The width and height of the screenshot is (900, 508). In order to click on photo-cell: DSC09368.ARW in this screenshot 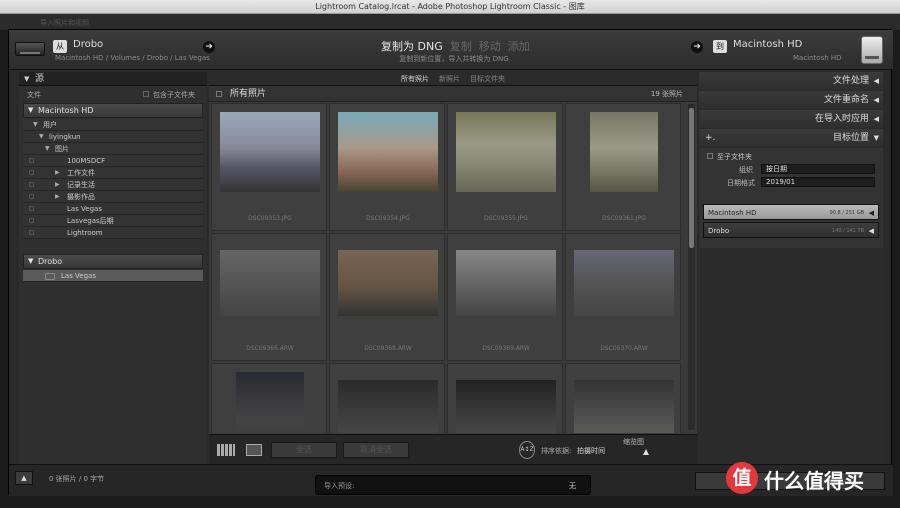, I will do `click(387, 297)`.